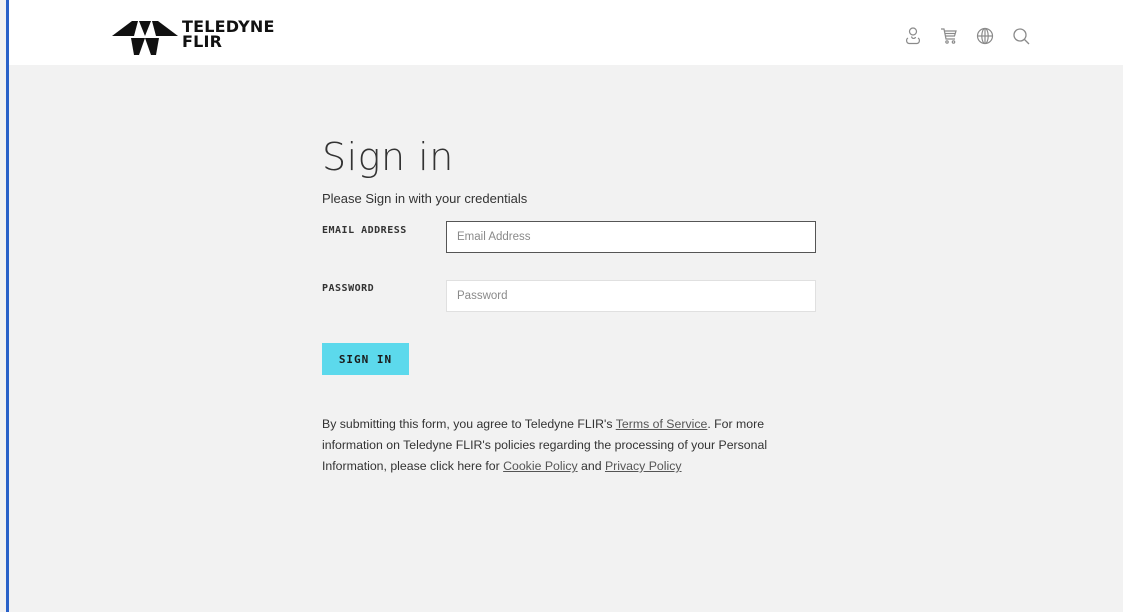  I want to click on cart-icon, so click(949, 36).